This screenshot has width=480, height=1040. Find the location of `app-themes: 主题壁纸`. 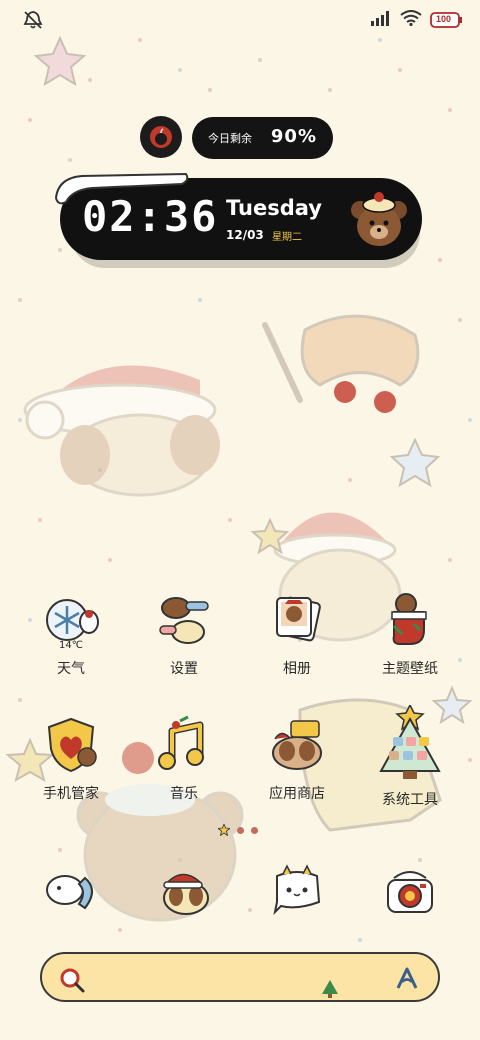

app-themes: 主题壁纸 is located at coordinates (410, 634).